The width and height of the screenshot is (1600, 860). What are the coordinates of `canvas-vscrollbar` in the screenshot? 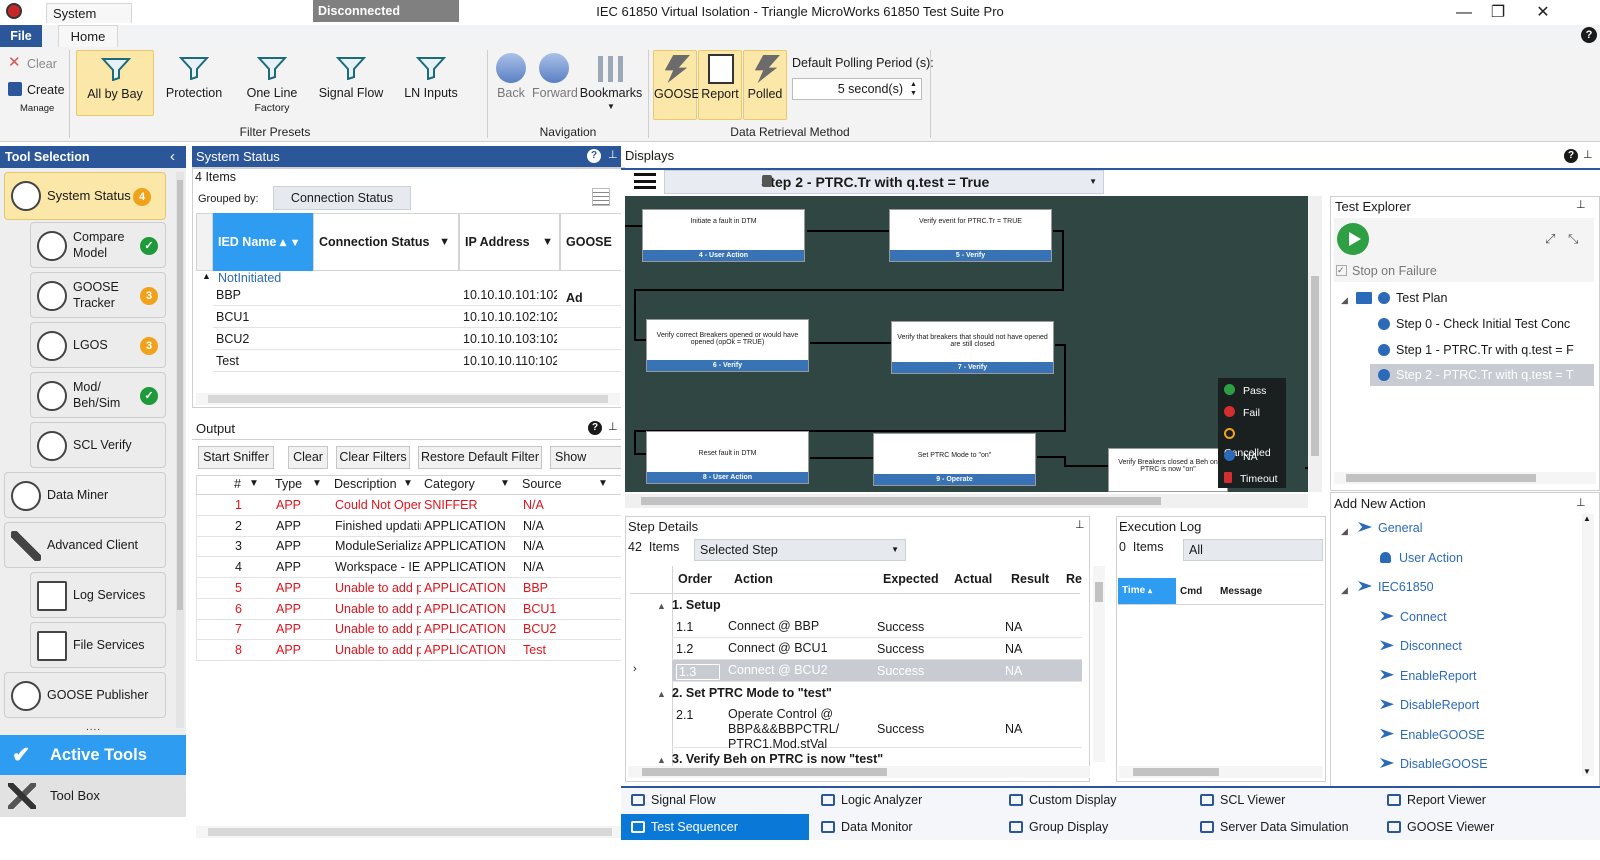 It's located at (1315, 344).